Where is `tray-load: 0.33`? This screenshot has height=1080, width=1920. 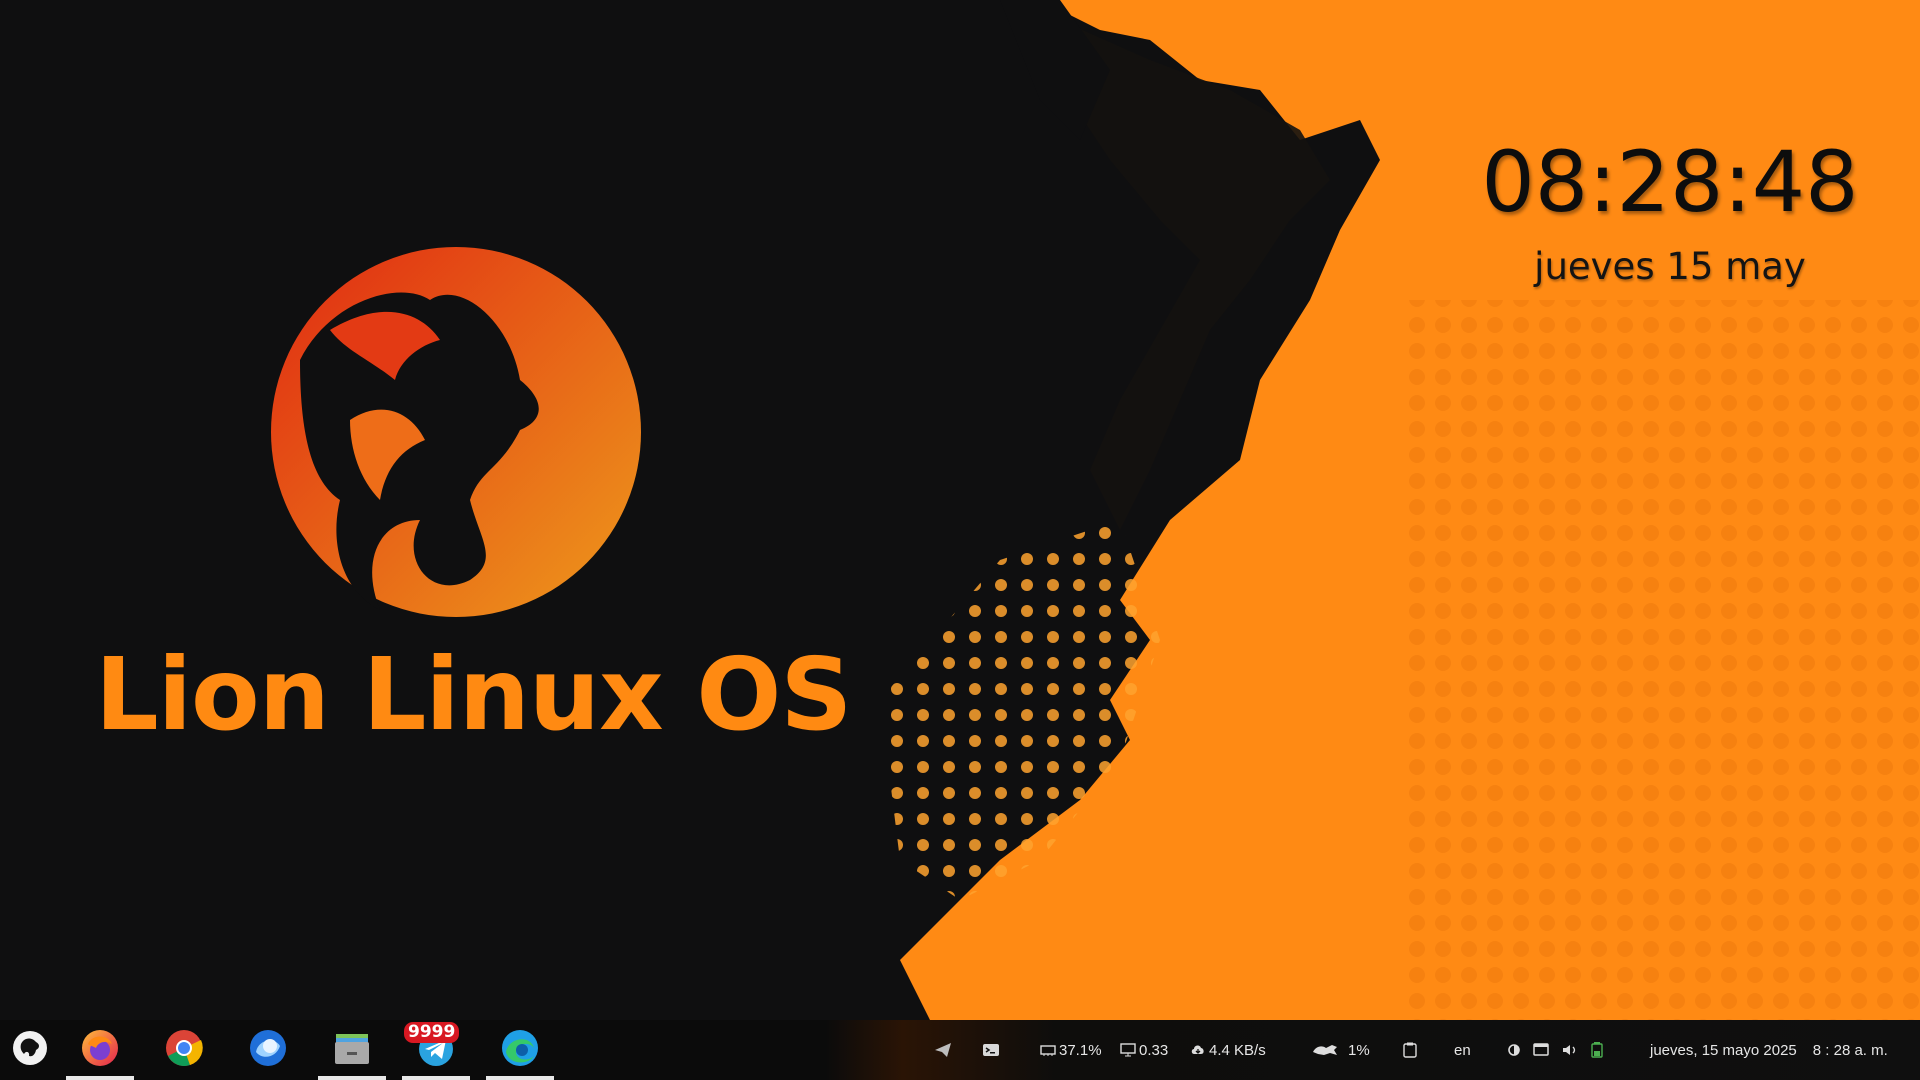 tray-load: 0.33 is located at coordinates (1144, 1050).